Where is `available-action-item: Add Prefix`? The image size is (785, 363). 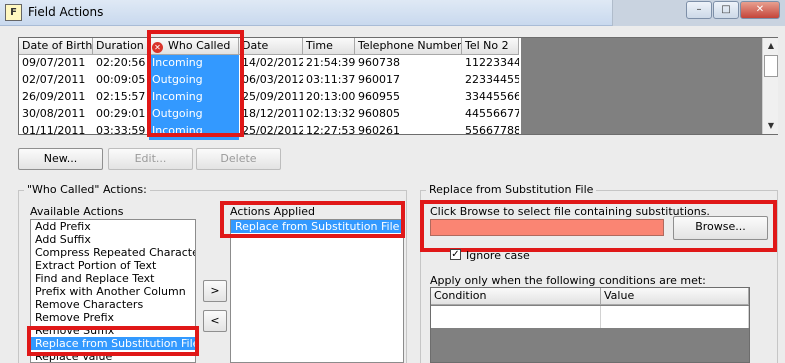 available-action-item: Add Prefix is located at coordinates (113, 226).